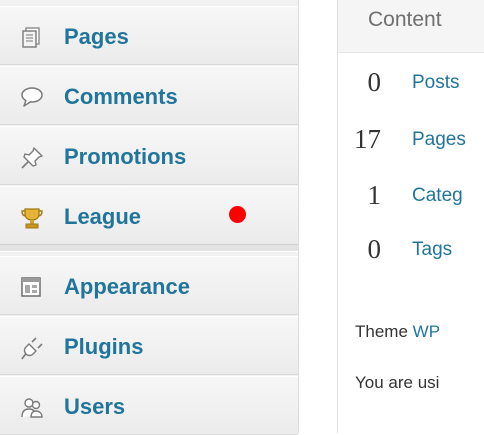 The width and height of the screenshot is (484, 435). I want to click on menu-item-comments: Comments, so click(149, 95).